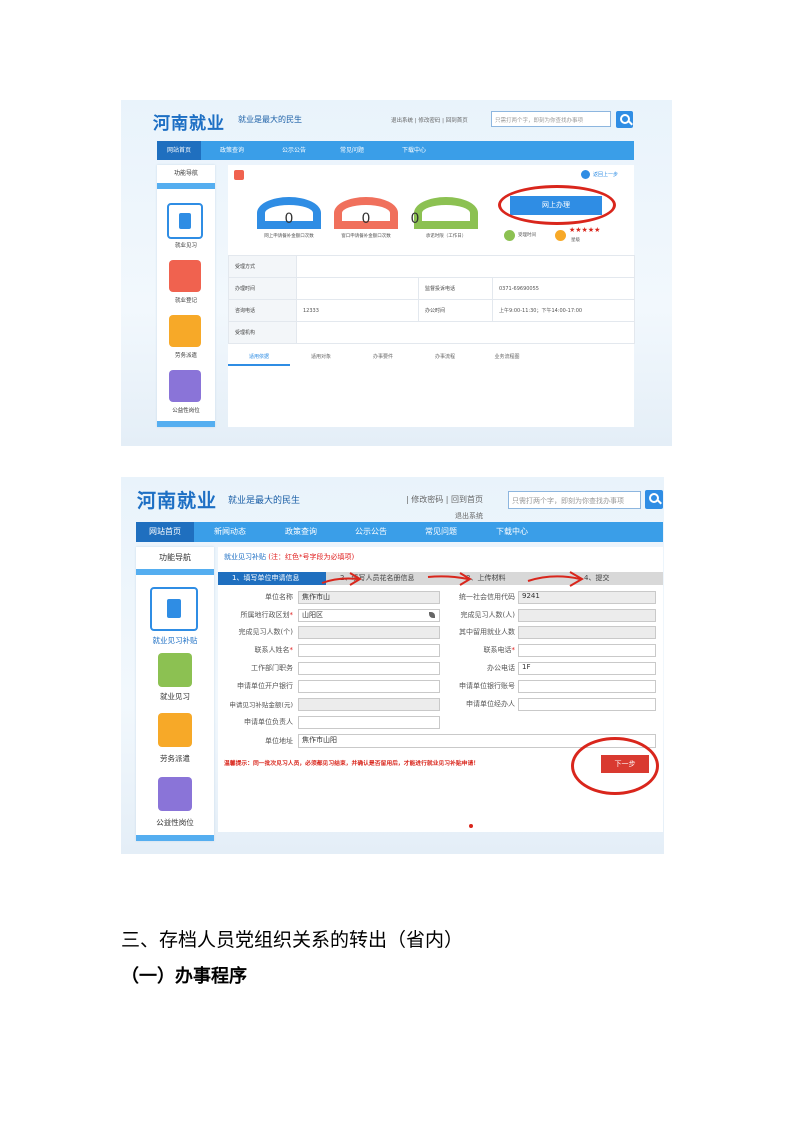  I want to click on page-dot, so click(471, 826).